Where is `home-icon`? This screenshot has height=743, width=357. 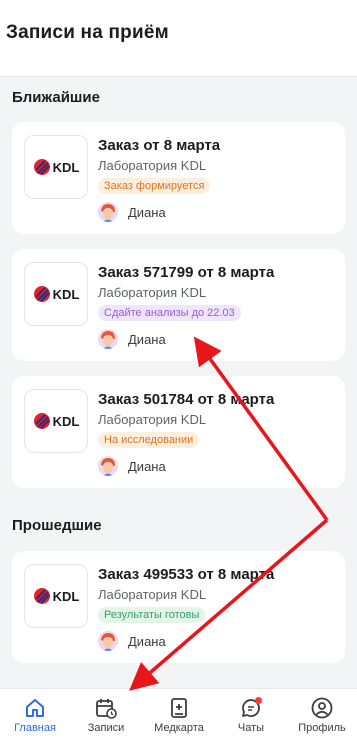
home-icon is located at coordinates (35, 708).